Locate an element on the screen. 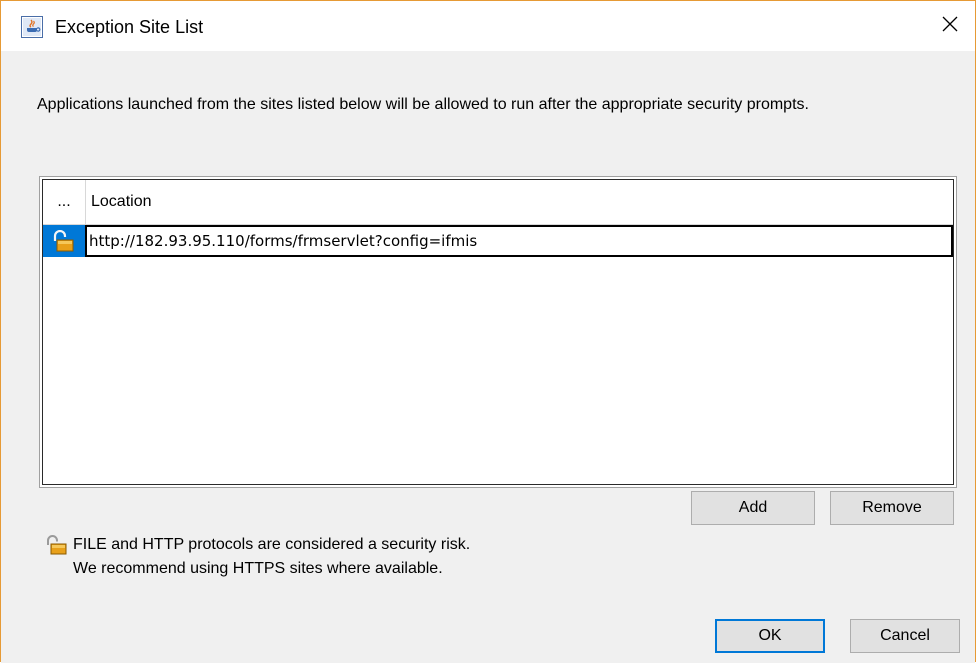 Image resolution: width=977 pixels, height=663 pixels. row-icon-cell is located at coordinates (64, 241).